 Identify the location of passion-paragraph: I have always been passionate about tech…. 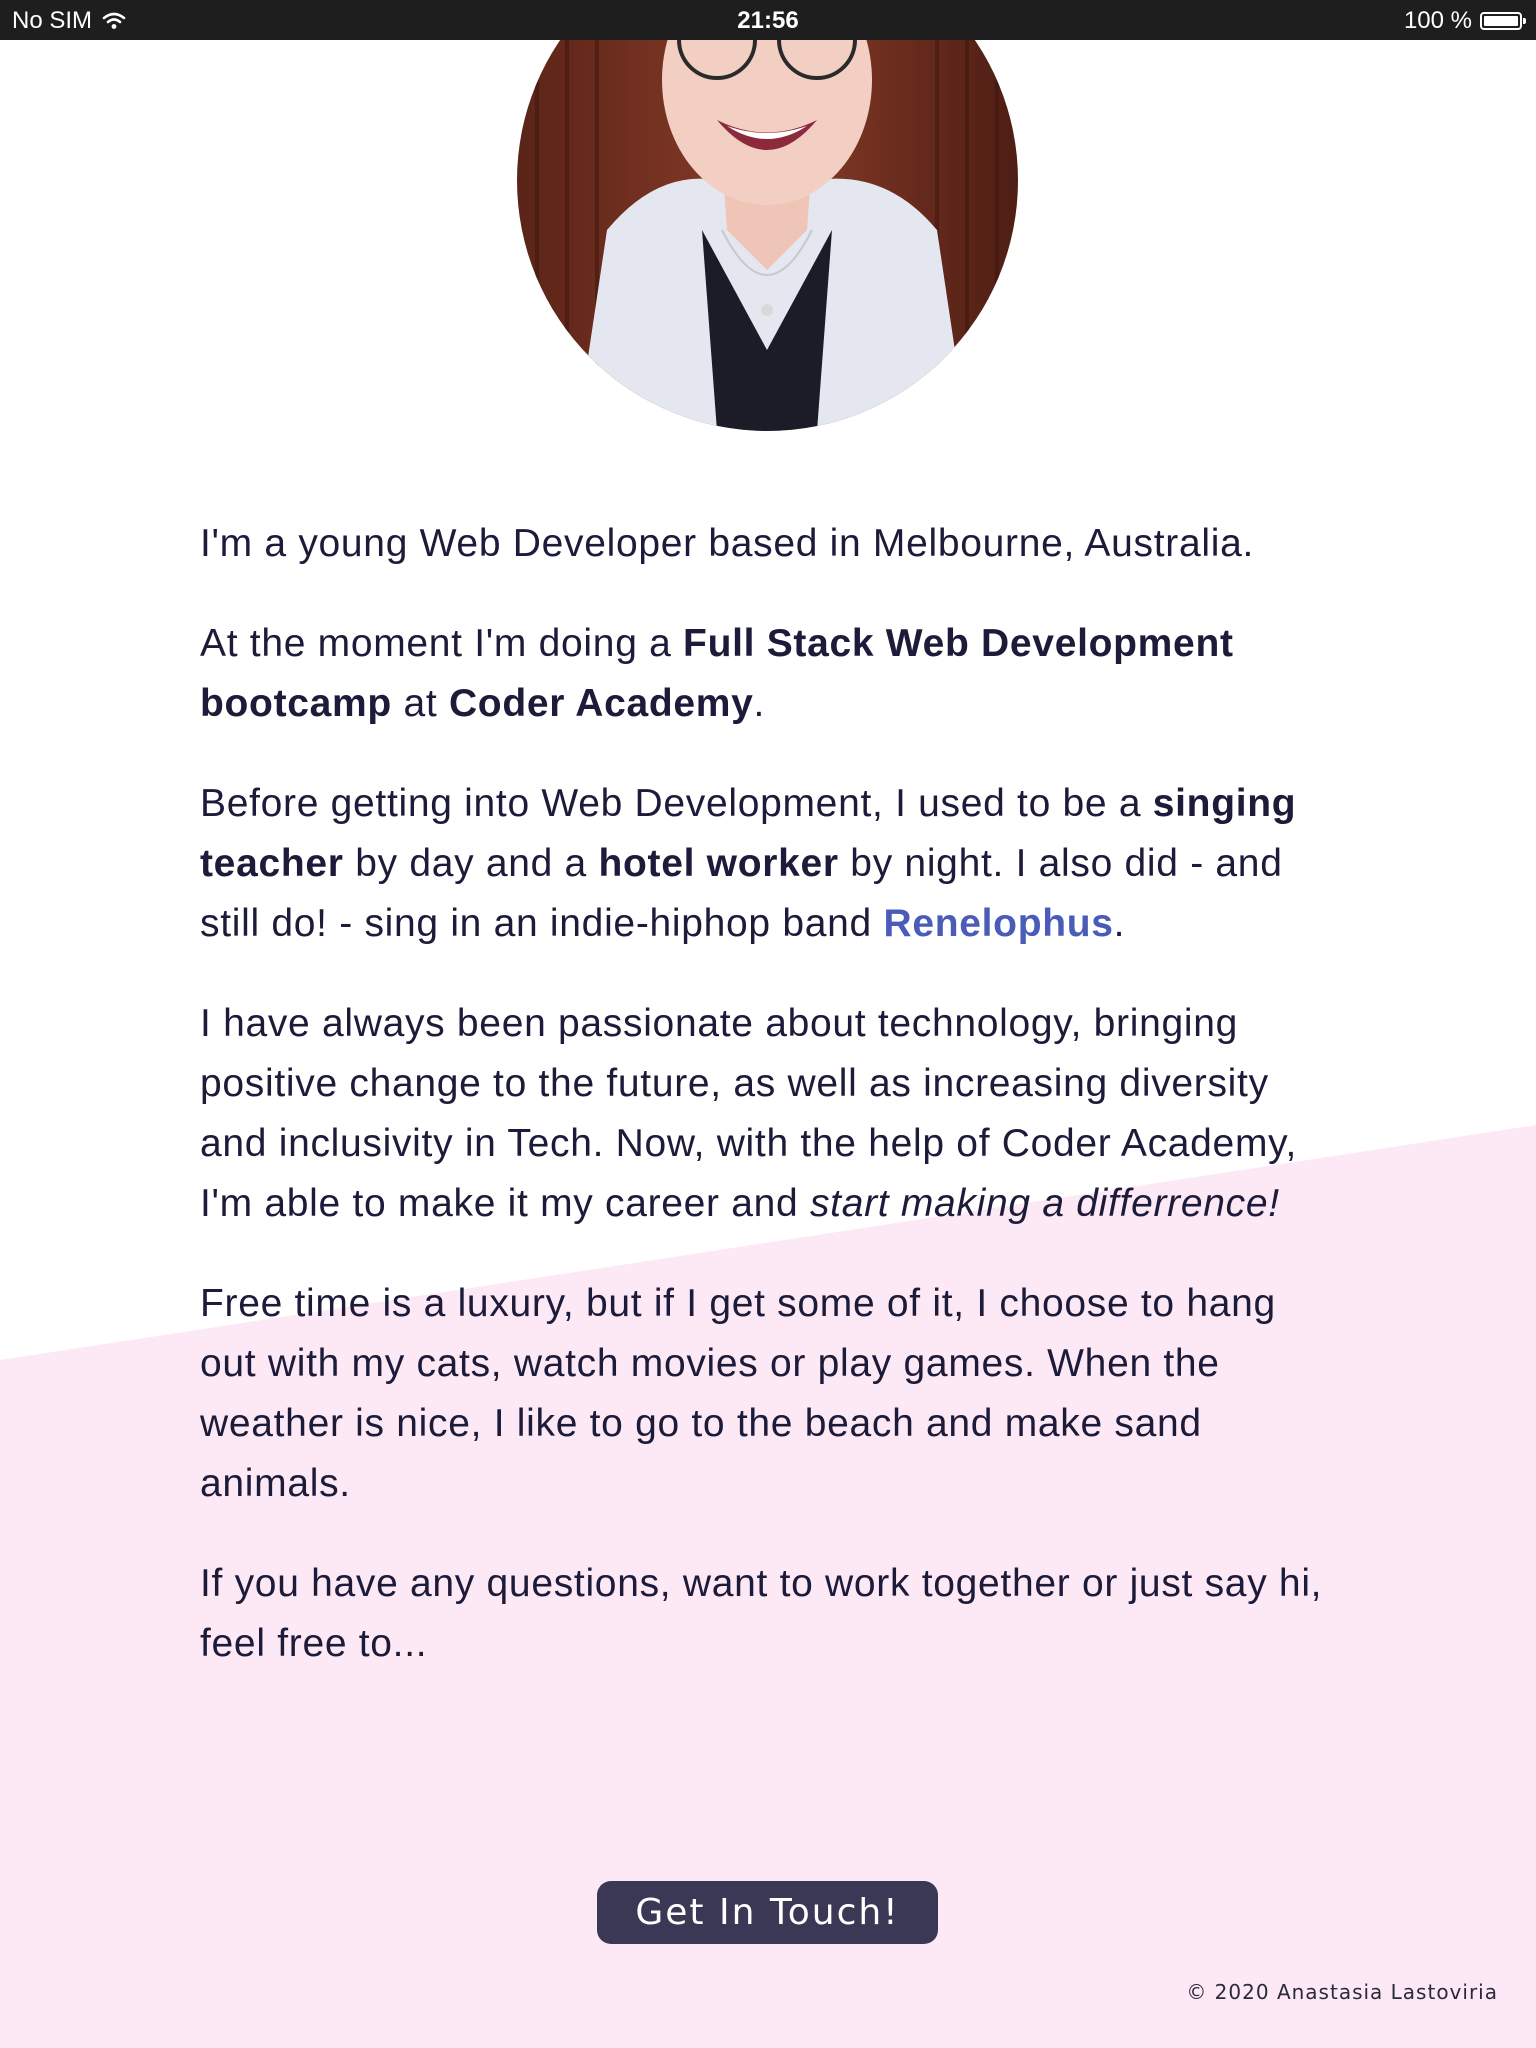
(770, 1114).